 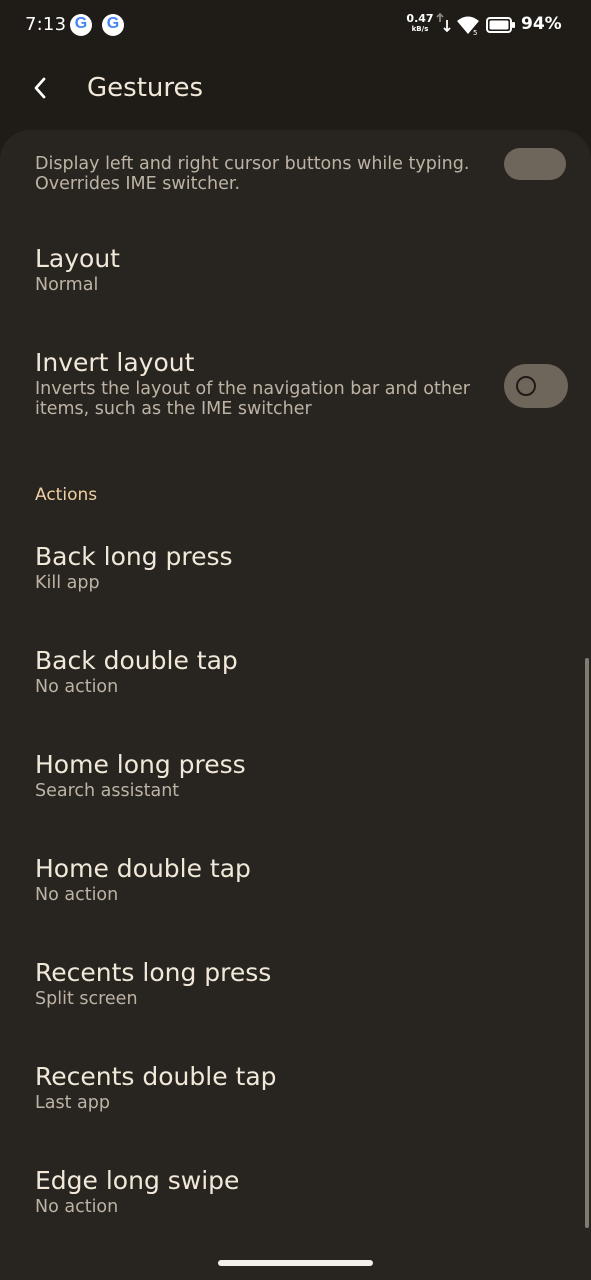 I want to click on status-time: 7:13, so click(x=46, y=24).